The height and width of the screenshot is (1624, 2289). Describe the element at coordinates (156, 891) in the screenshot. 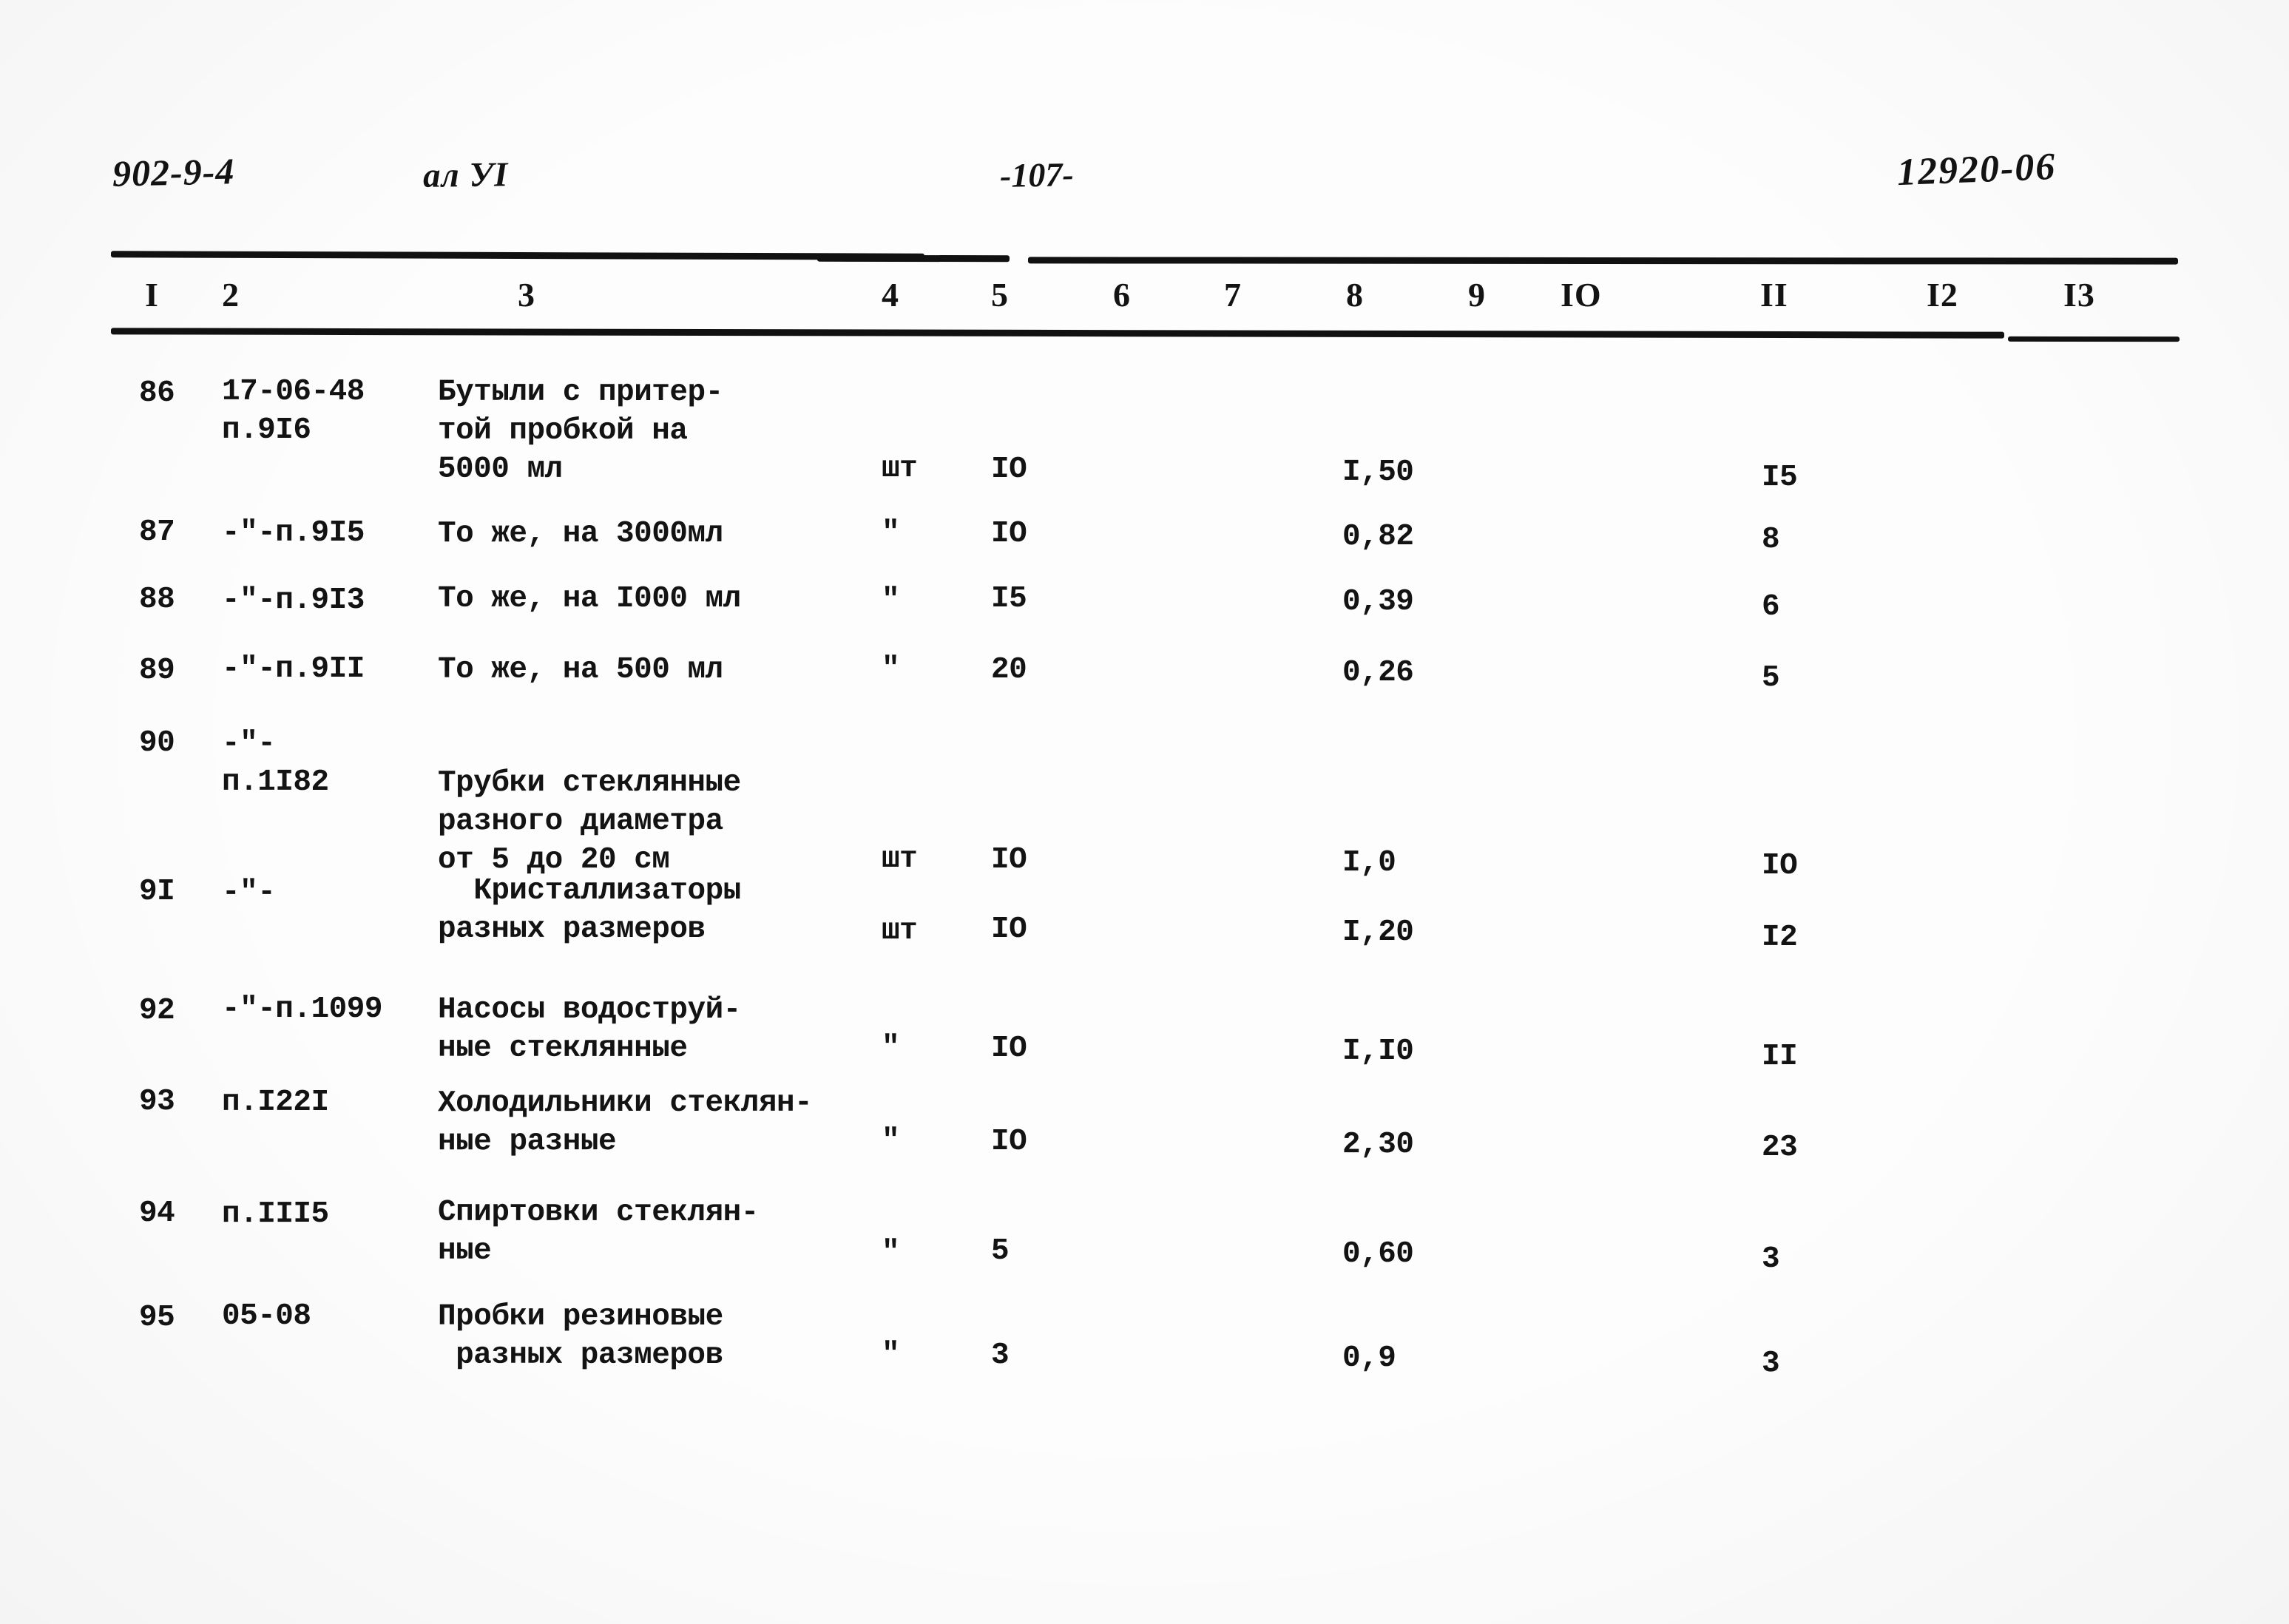

I see `row-number: 9I` at that location.